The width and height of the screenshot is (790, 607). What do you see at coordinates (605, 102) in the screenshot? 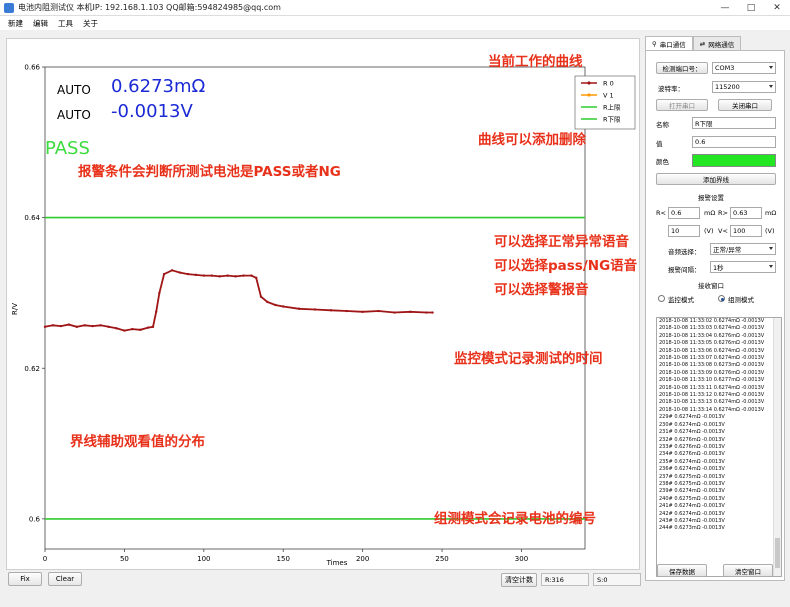
I see `chart-legend: R 0 V 1 R上限 R下限` at bounding box center [605, 102].